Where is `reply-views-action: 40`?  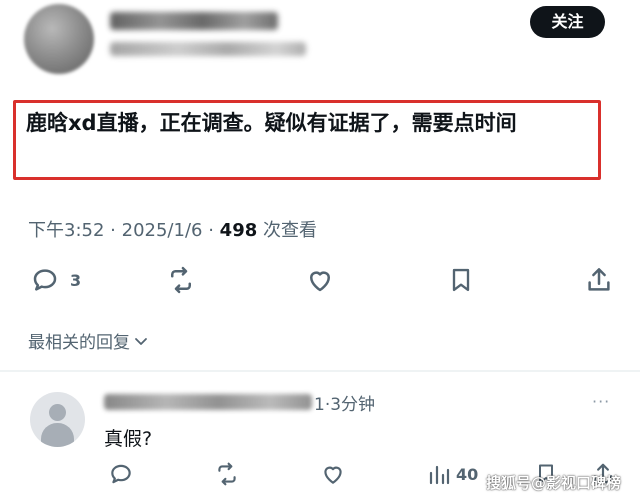 reply-views-action: 40 is located at coordinates (453, 474).